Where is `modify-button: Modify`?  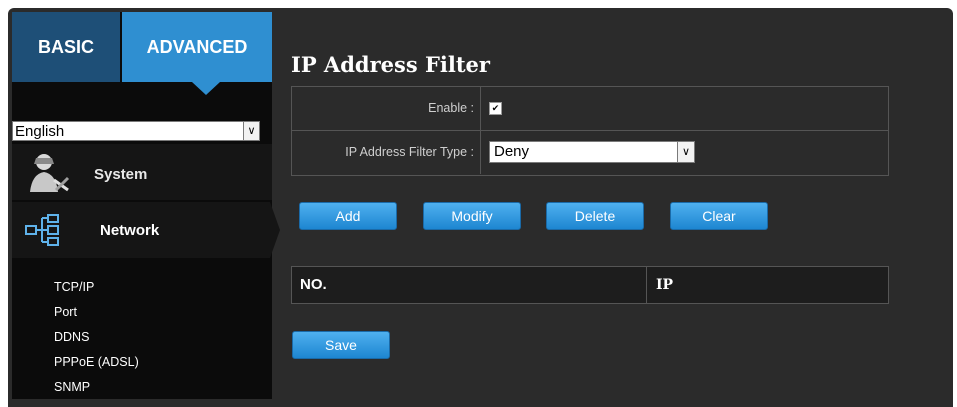 modify-button: Modify is located at coordinates (472, 216).